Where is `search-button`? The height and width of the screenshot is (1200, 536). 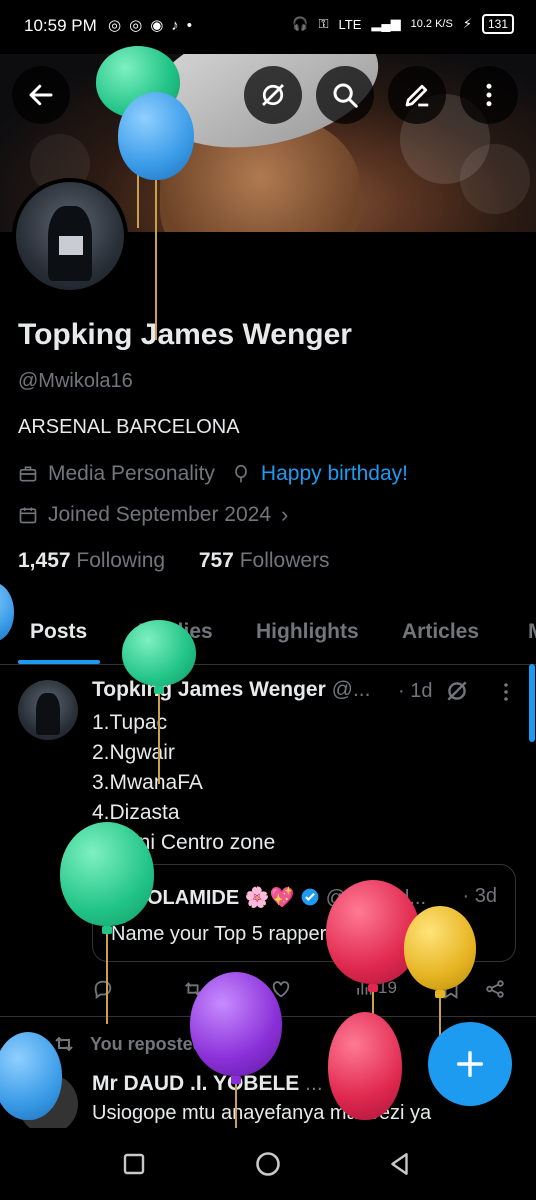 search-button is located at coordinates (345, 95).